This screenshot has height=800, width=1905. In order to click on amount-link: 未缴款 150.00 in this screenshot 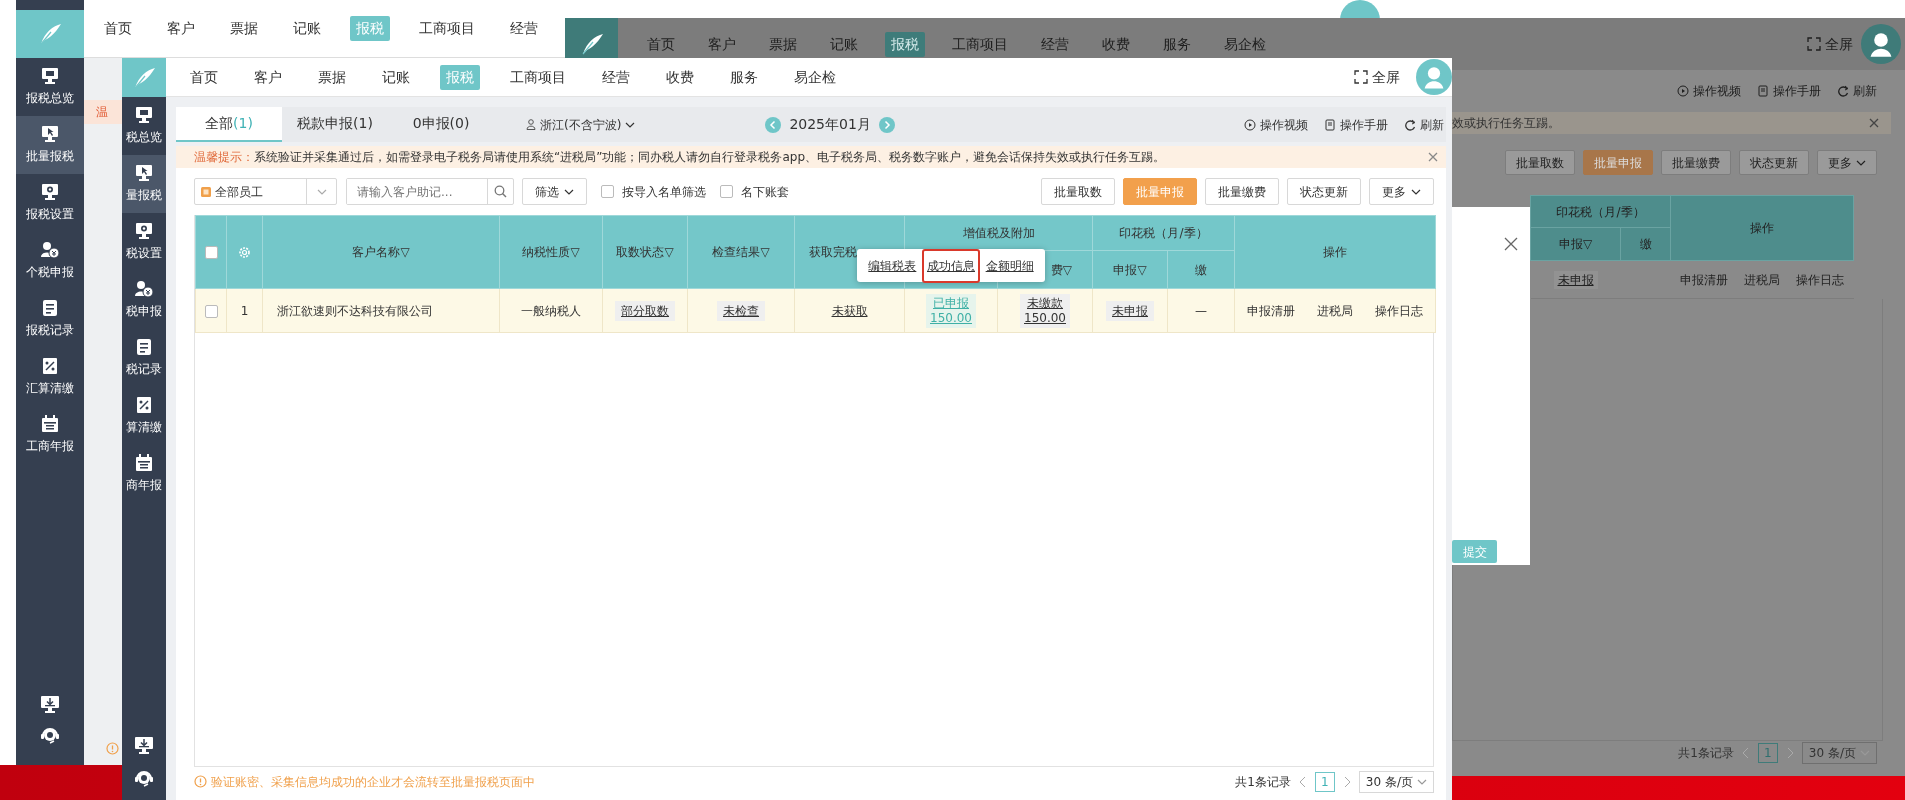, I will do `click(1045, 310)`.